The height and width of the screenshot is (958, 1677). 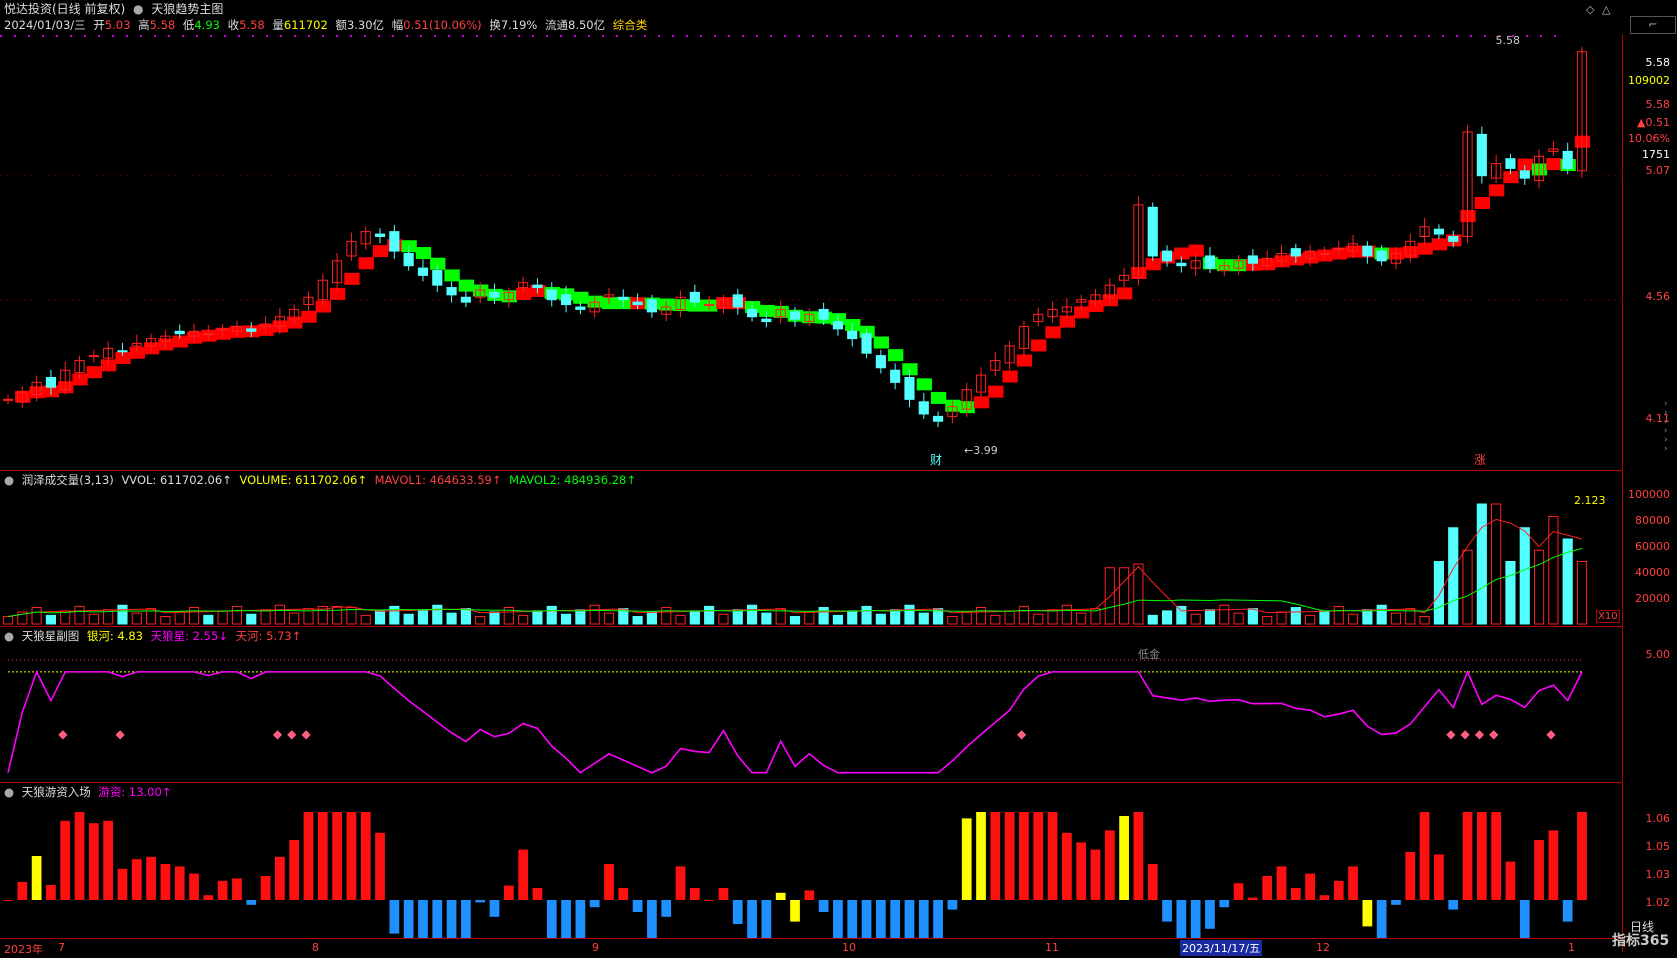 What do you see at coordinates (1653, 122) in the screenshot?
I see `stat-change: ▲0.51` at bounding box center [1653, 122].